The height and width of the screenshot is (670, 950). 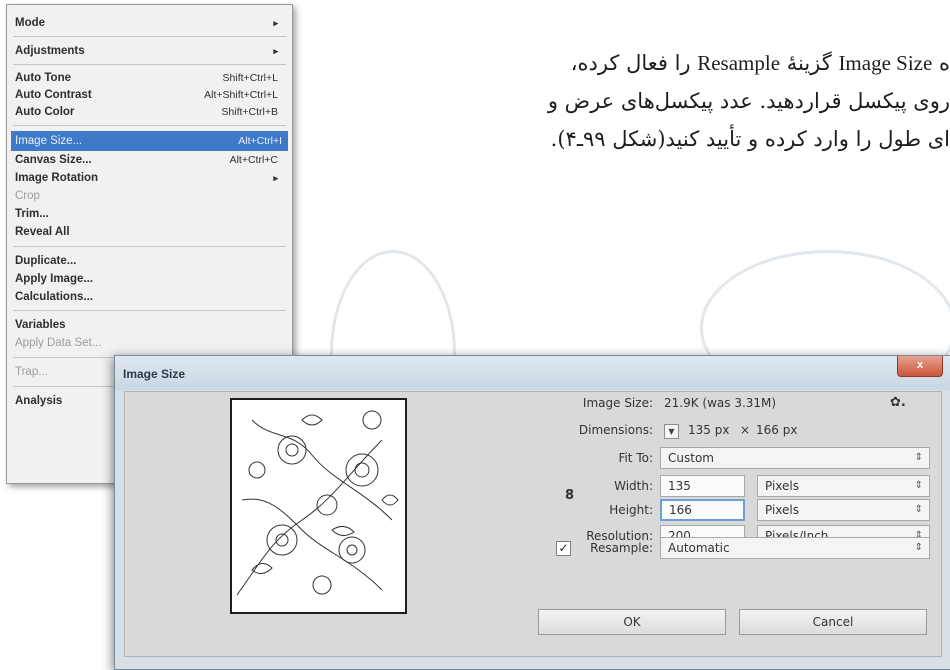 What do you see at coordinates (777, 430) in the screenshot?
I see `dimensions-height: 166 px` at bounding box center [777, 430].